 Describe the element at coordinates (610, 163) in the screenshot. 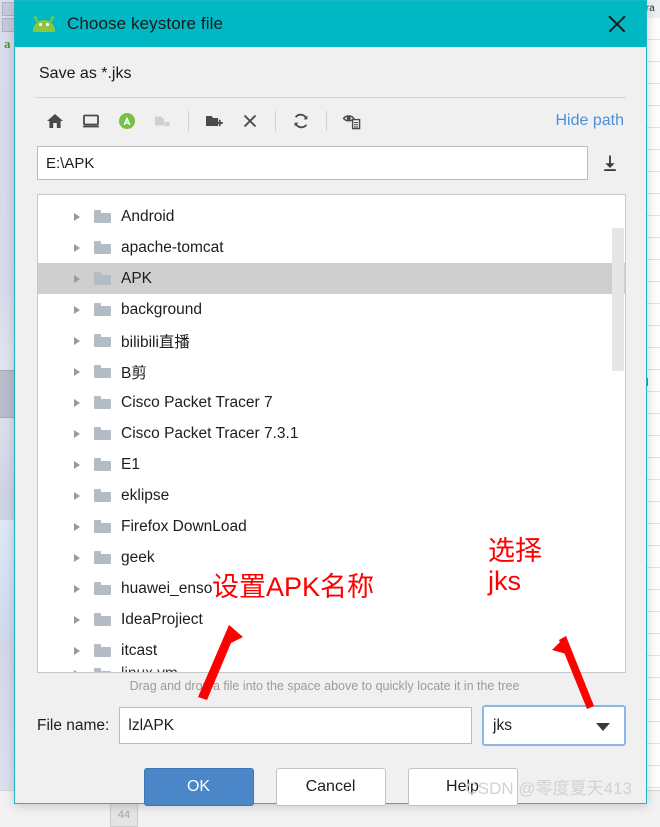

I see `download-icon` at that location.